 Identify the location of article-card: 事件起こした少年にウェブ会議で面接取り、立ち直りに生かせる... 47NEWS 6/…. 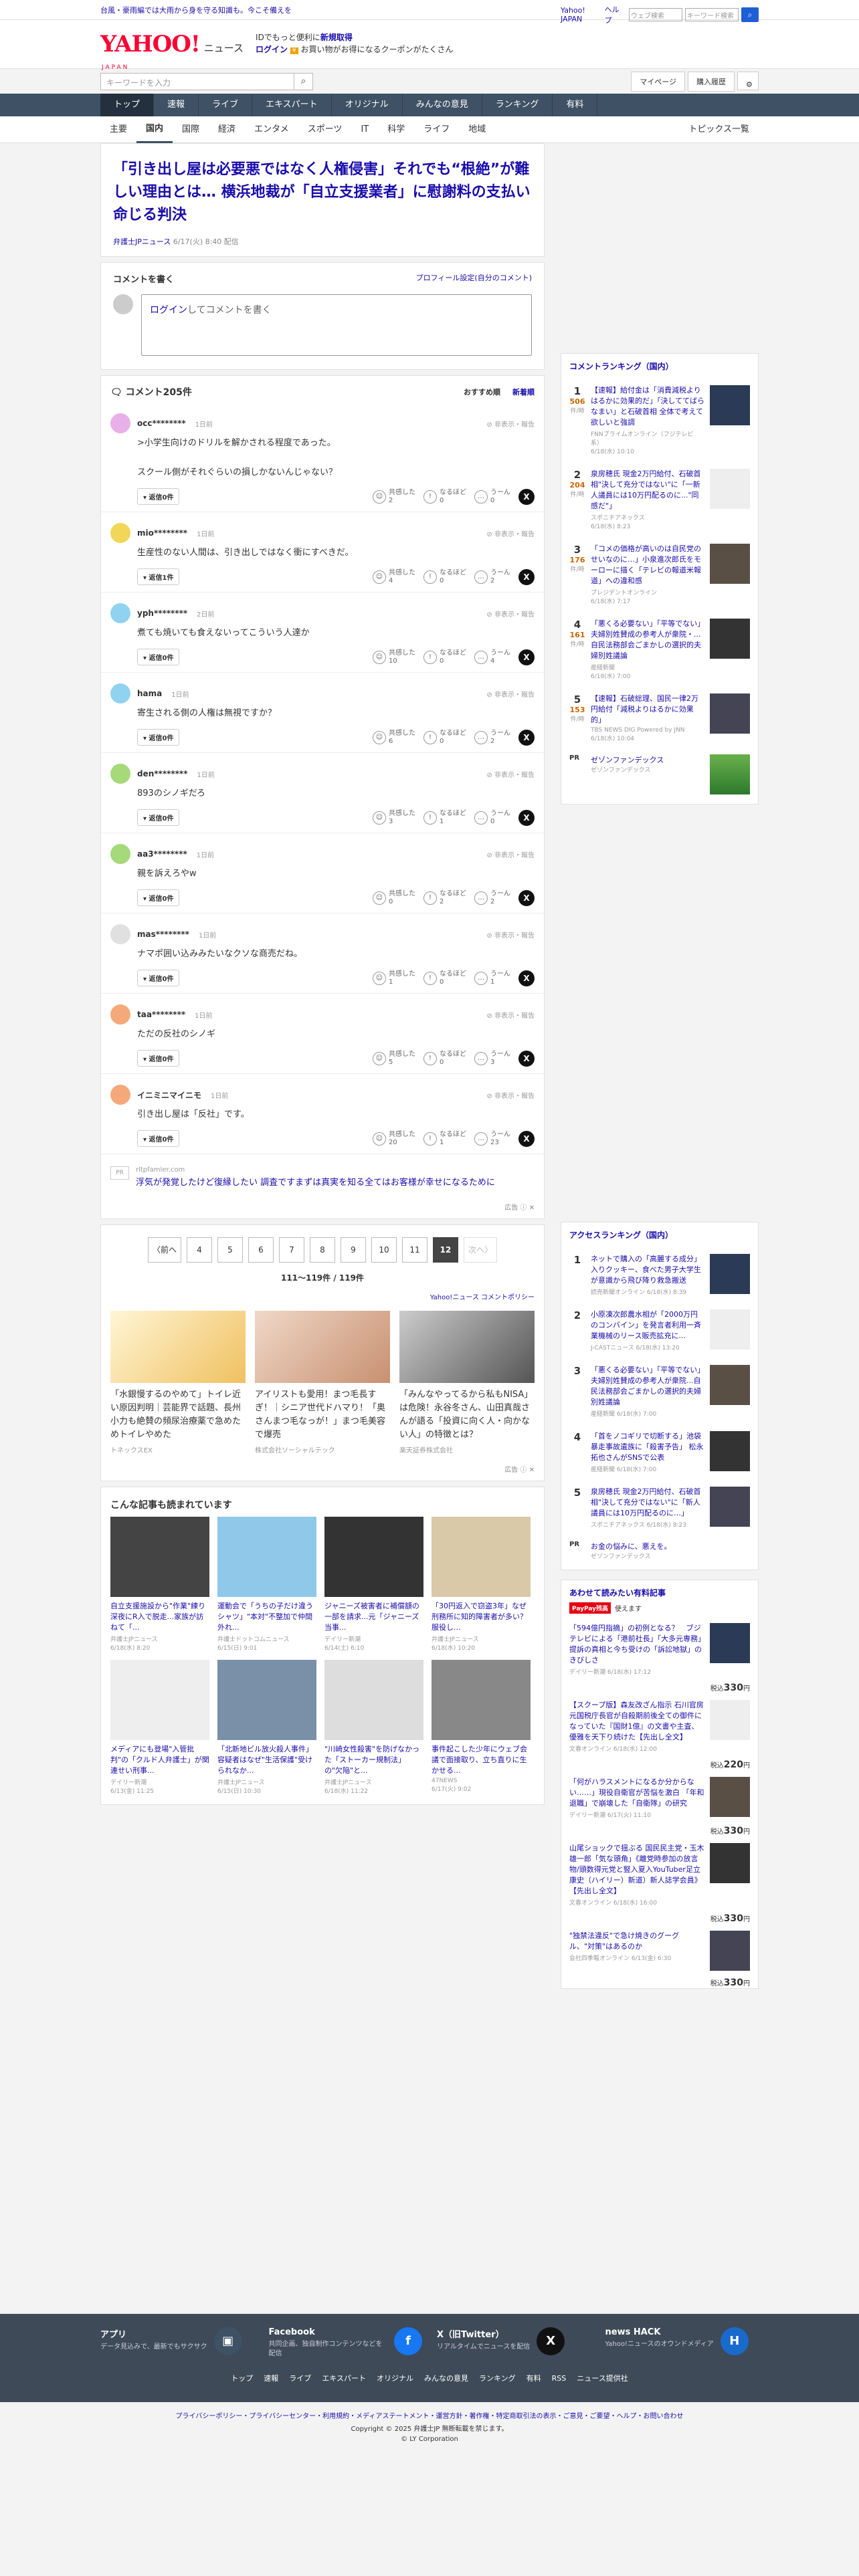
(482, 1727).